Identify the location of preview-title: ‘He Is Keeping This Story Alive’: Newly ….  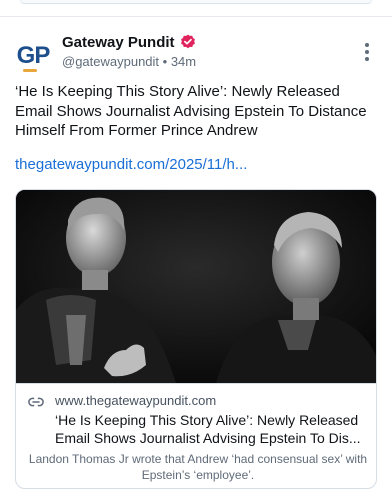
(208, 429).